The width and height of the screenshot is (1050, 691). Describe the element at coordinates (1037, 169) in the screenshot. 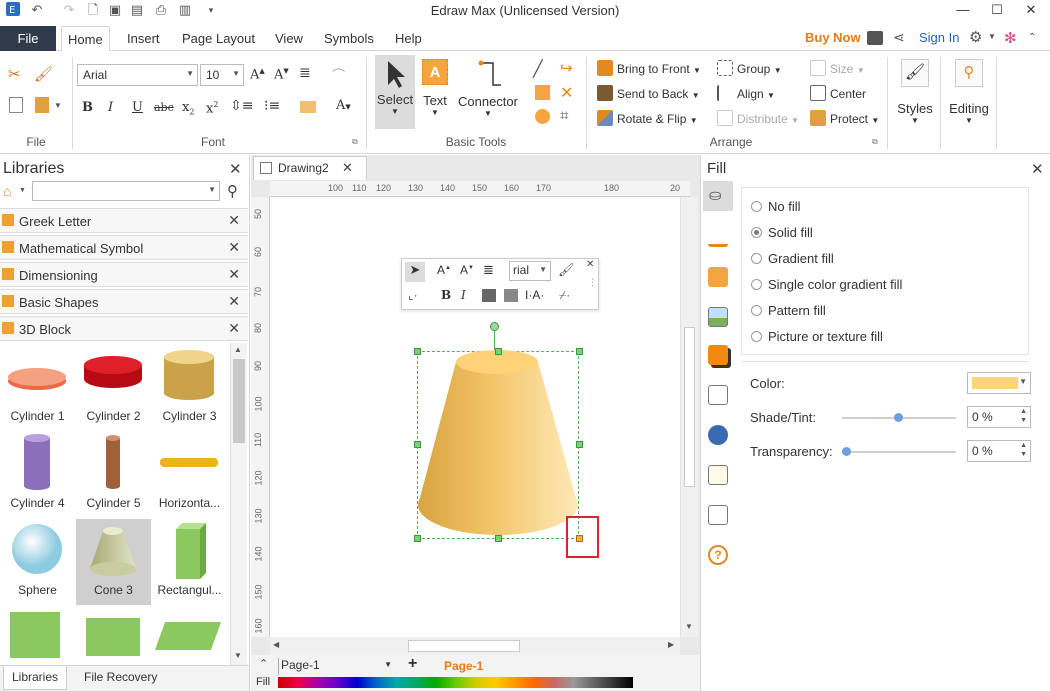

I see `close-fill-panel-icon: ✕` at that location.